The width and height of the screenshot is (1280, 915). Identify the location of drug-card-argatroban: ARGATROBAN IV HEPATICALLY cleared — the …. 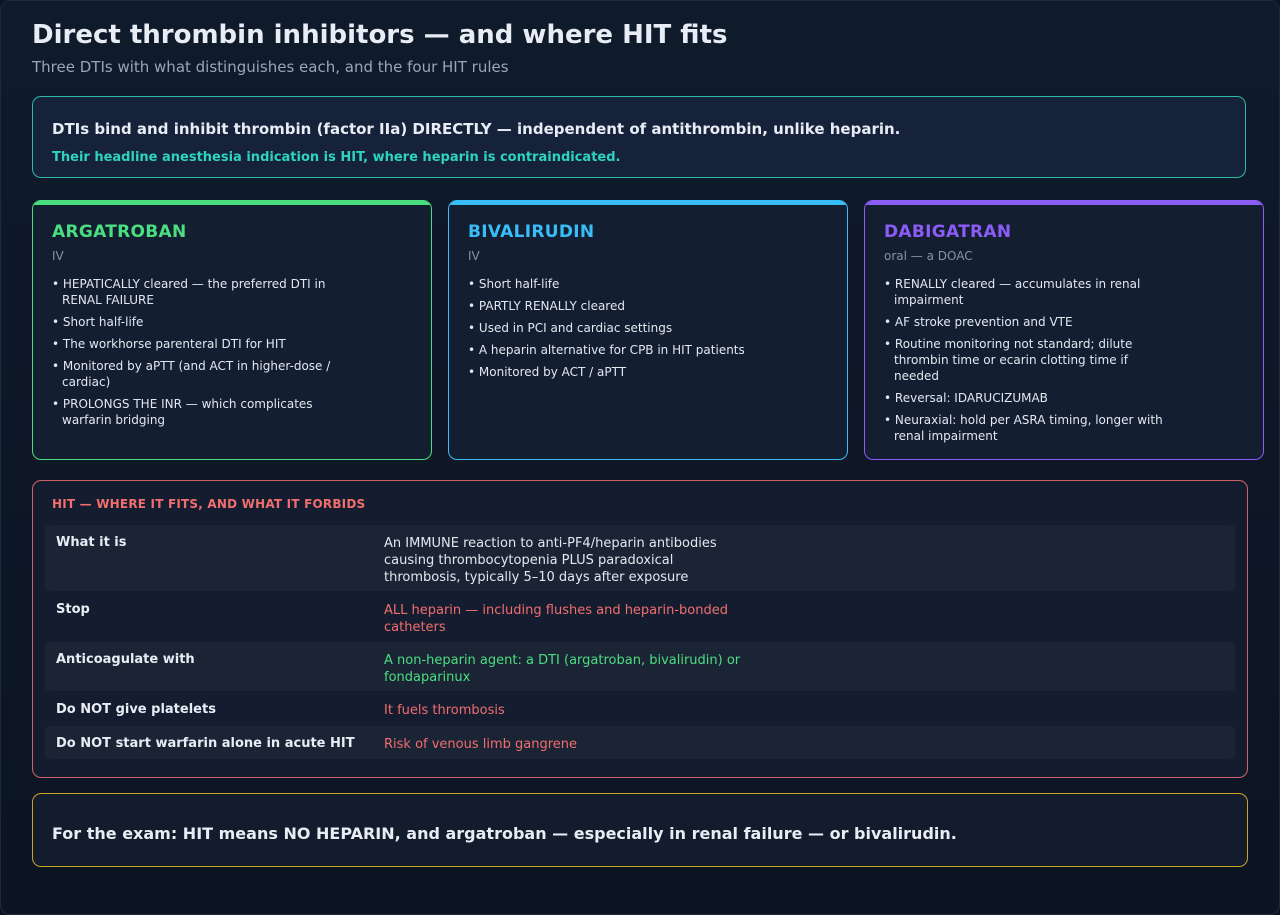
(232, 330).